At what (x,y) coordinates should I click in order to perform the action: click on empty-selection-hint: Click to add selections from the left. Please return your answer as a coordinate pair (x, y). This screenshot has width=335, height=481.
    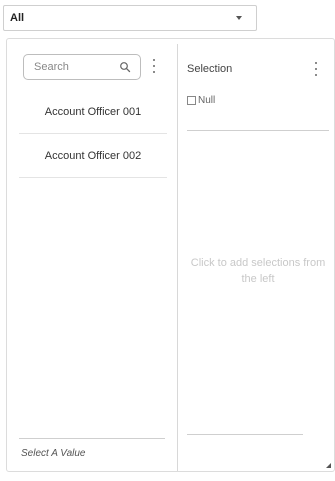
    Looking at the image, I should click on (258, 271).